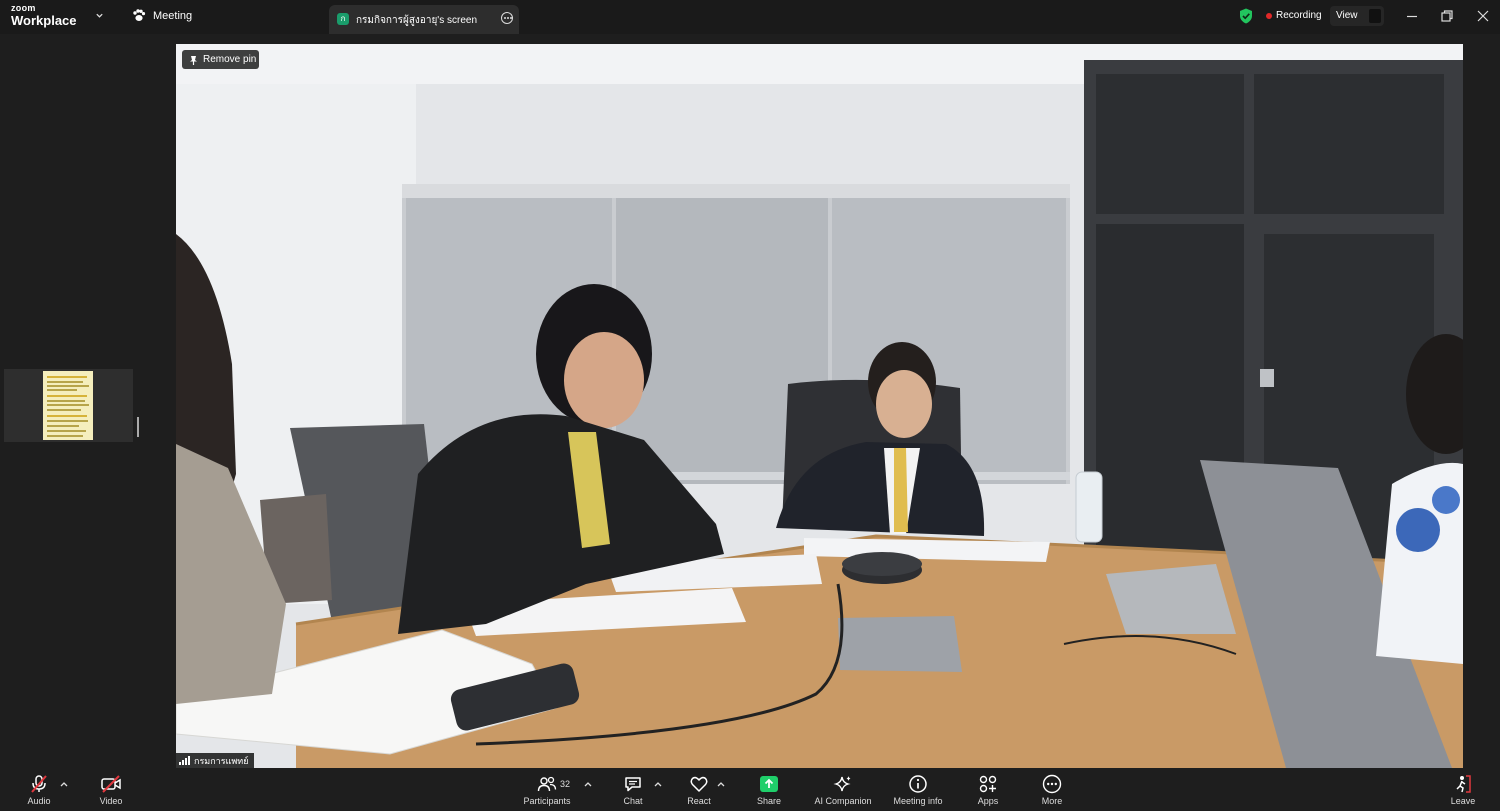 The image size is (1500, 811). I want to click on recording-label: Recording, so click(1299, 15).